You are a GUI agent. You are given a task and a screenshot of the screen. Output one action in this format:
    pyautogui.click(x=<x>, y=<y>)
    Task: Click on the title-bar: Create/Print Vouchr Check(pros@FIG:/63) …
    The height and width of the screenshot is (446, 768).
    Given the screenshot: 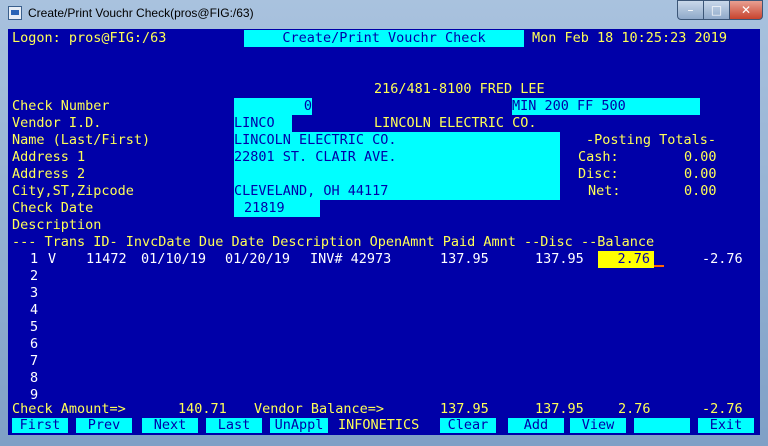 What is the action you would take?
    pyautogui.click(x=384, y=14)
    